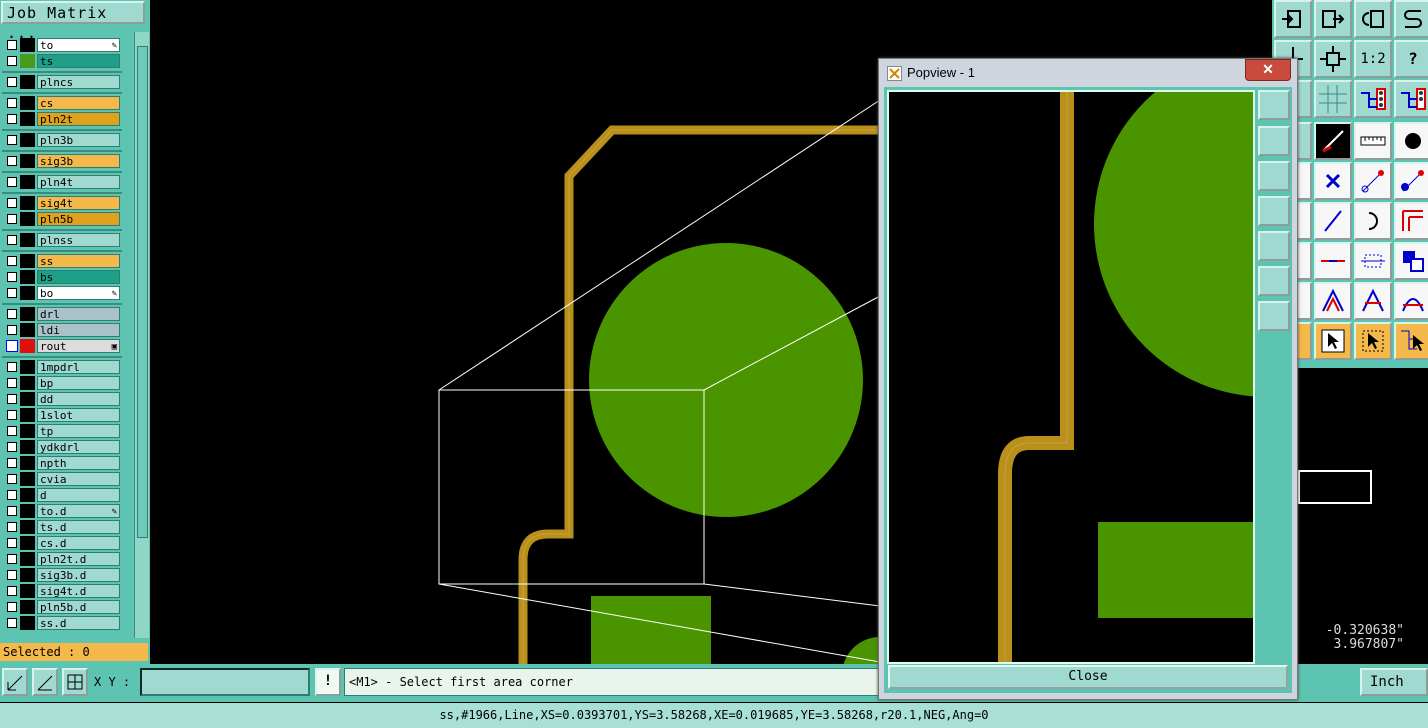 Image resolution: width=1428 pixels, height=728 pixels. What do you see at coordinates (62, 591) in the screenshot?
I see `layer-row: sig4t.d` at bounding box center [62, 591].